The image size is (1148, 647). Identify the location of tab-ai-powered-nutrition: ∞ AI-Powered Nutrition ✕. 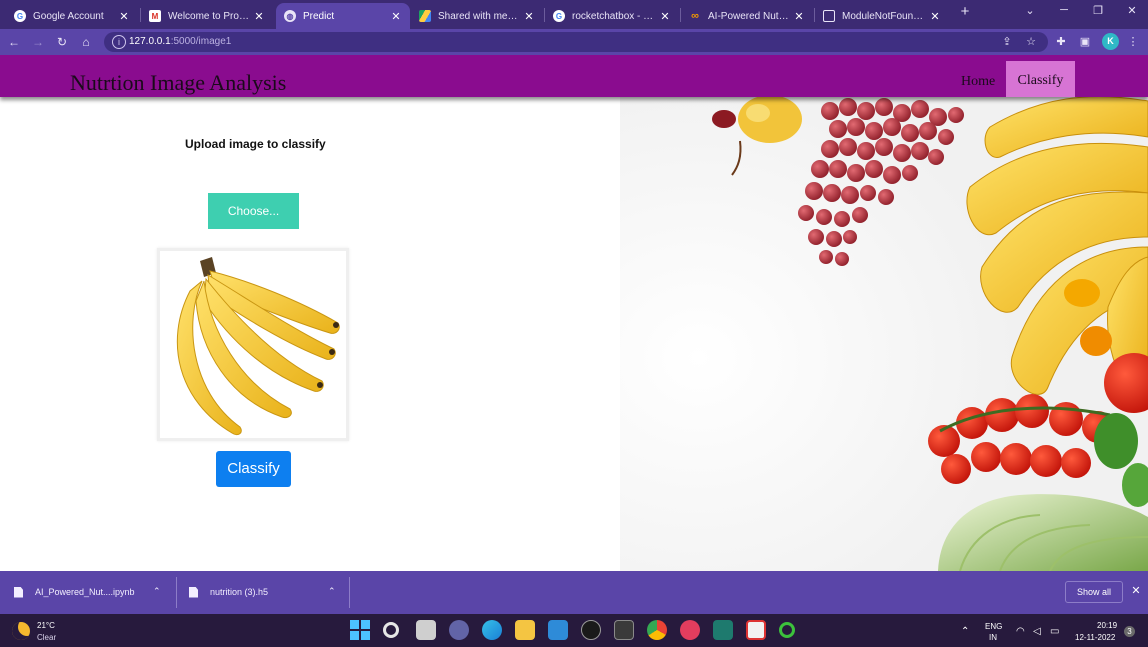
(747, 16).